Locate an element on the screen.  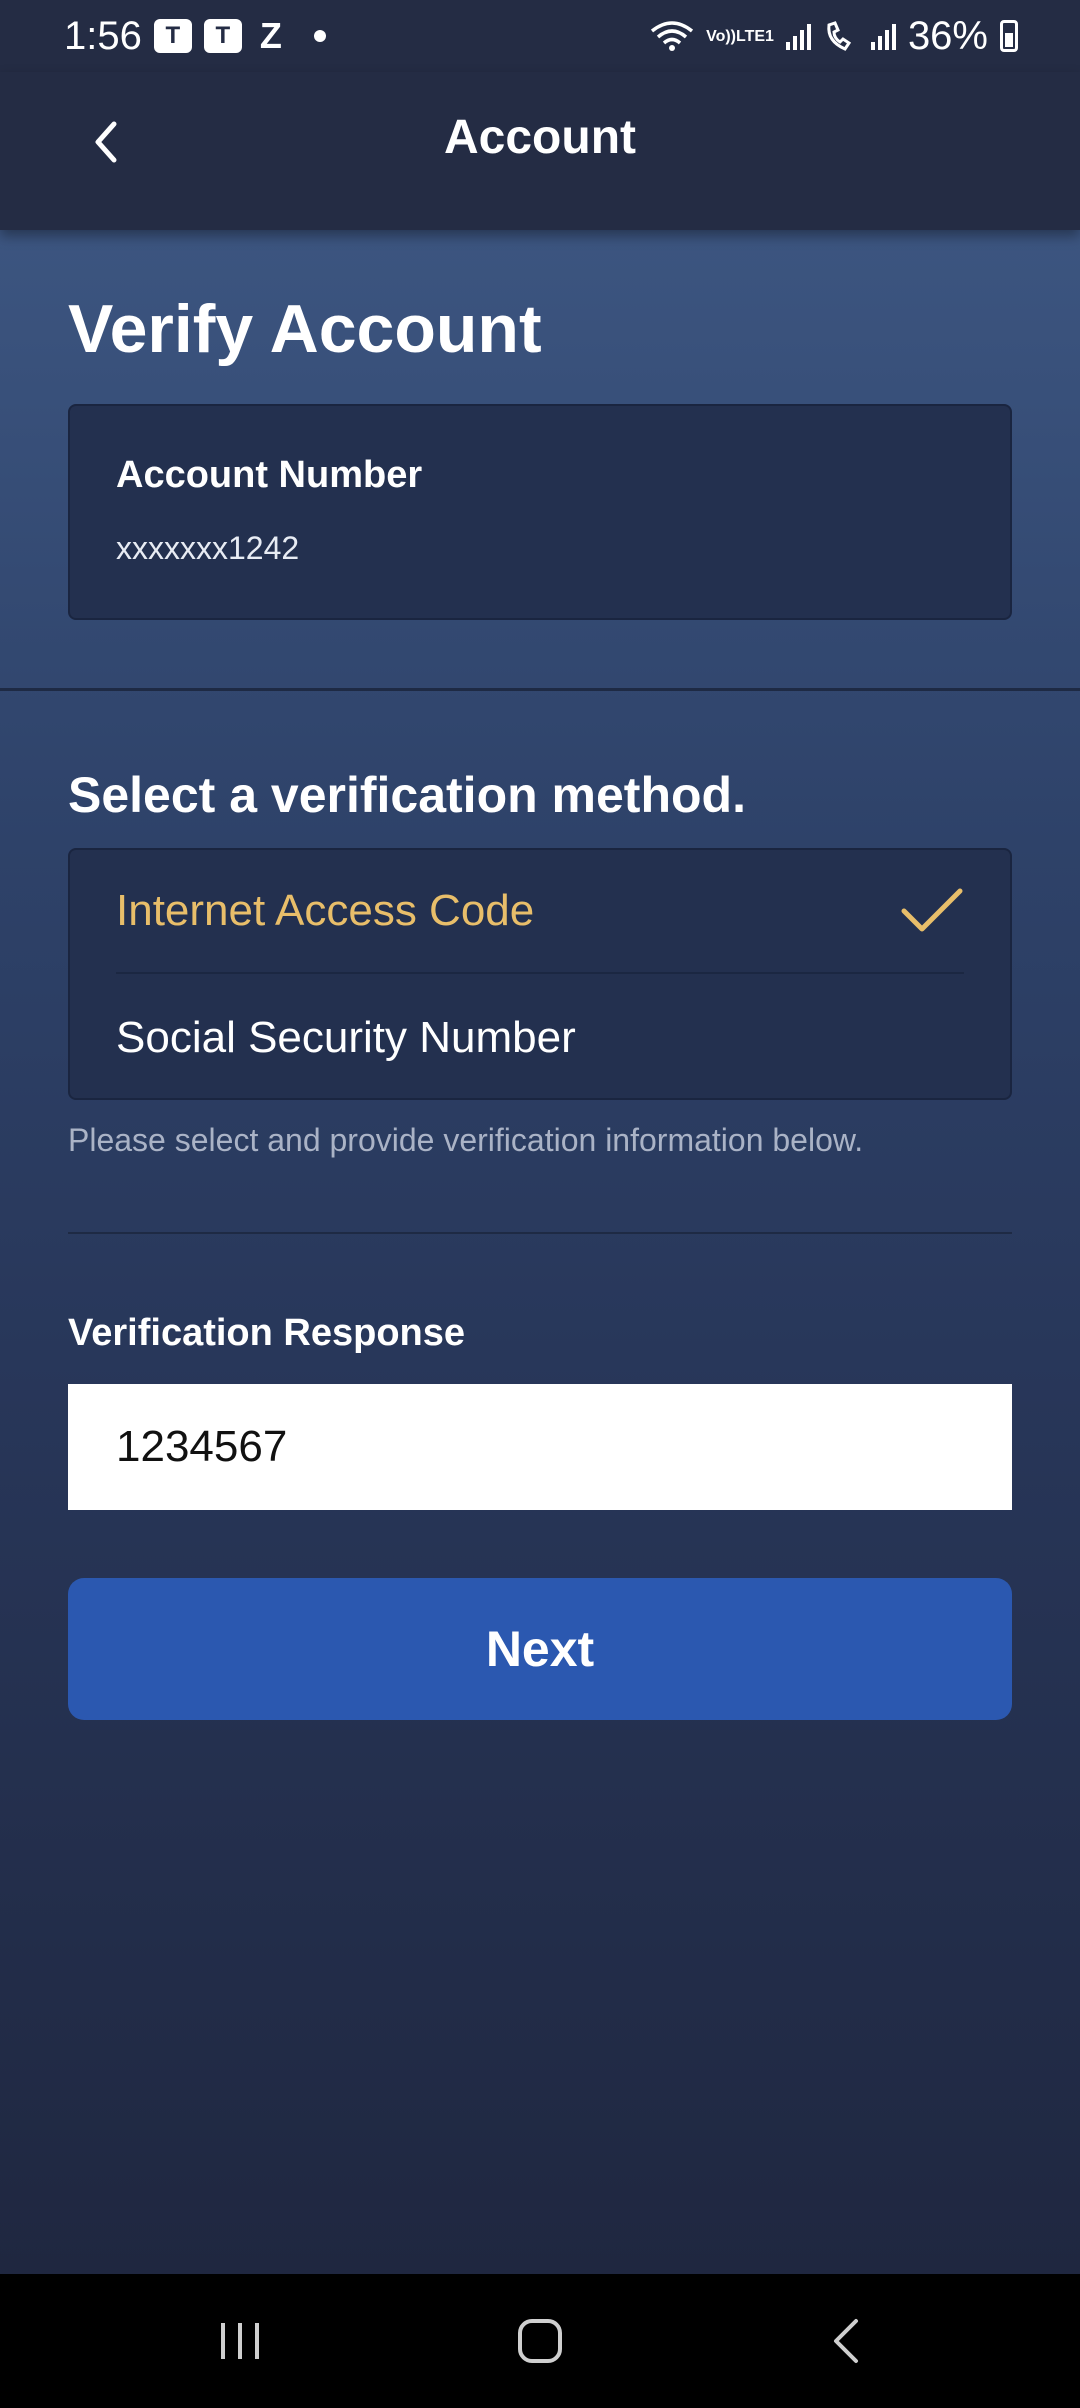
nav-back-button is located at coordinates (846, 2341).